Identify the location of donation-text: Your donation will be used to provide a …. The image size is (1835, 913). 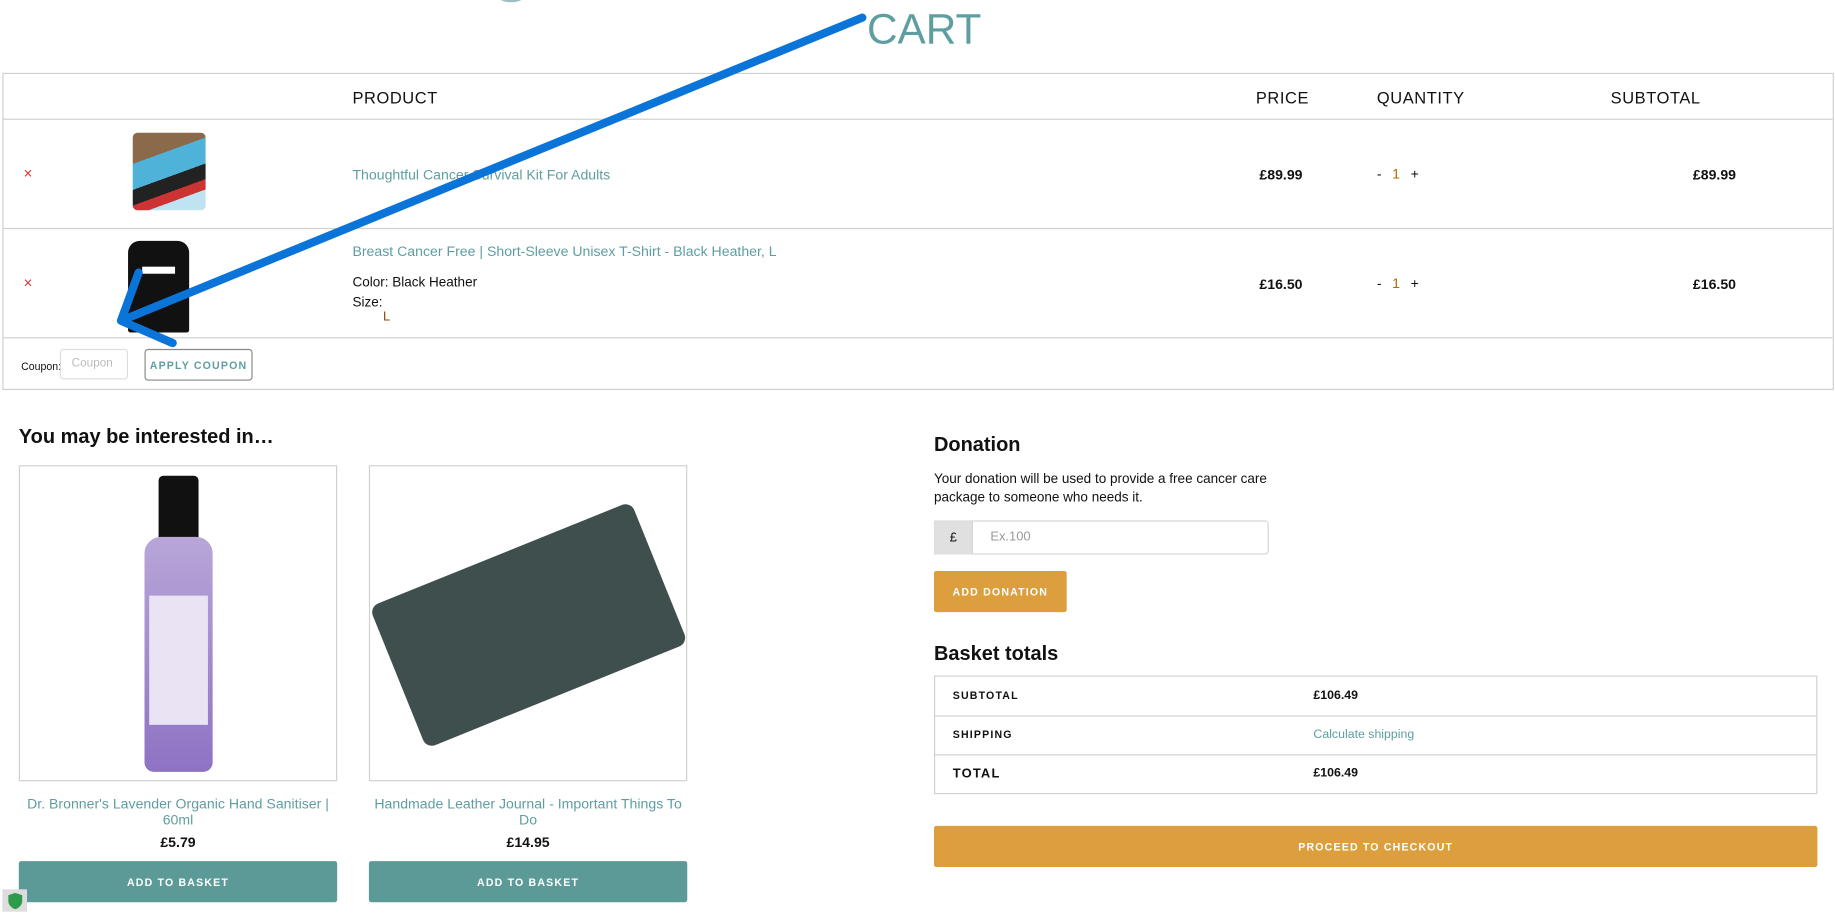
(1100, 489).